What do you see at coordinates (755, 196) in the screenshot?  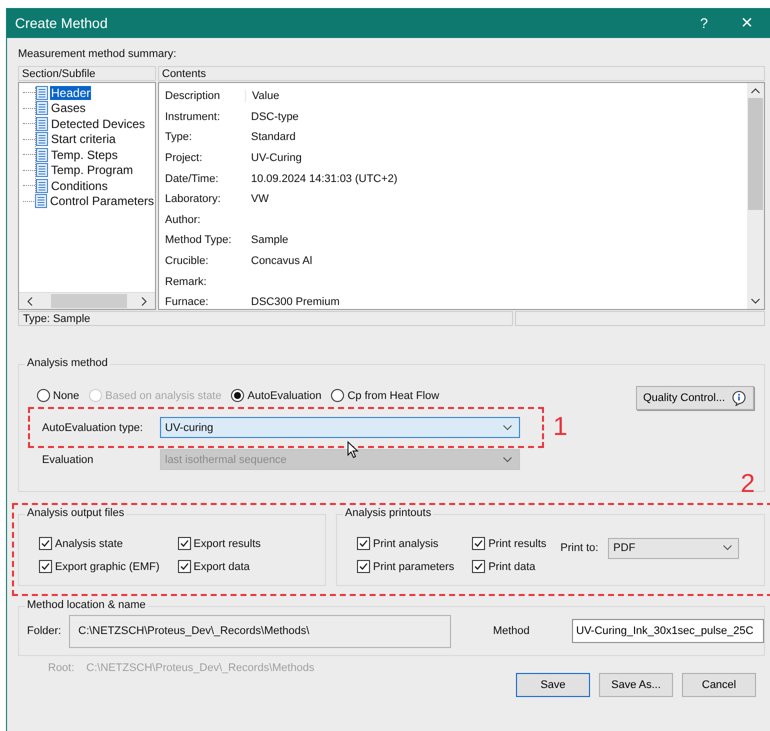 I see `vertical-scrollbar` at bounding box center [755, 196].